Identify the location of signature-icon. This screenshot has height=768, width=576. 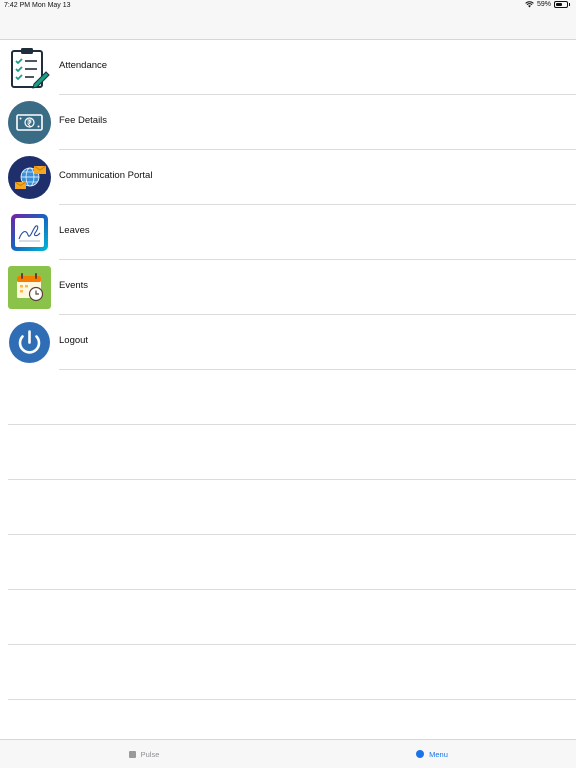
(29, 232).